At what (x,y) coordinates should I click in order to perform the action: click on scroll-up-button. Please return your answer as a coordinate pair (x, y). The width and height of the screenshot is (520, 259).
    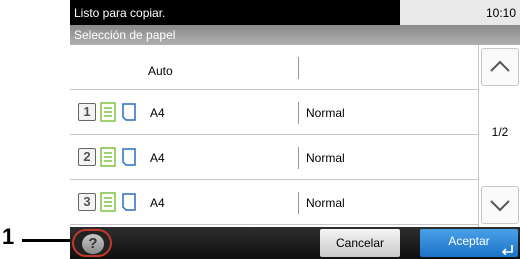
    Looking at the image, I should click on (500, 67).